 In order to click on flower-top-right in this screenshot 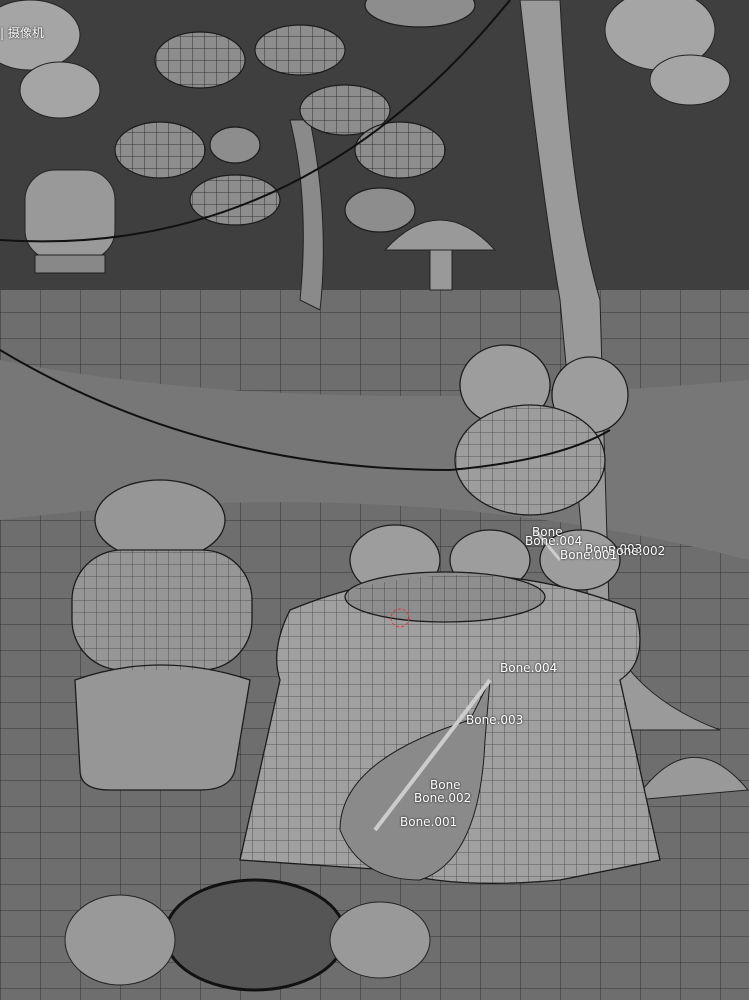, I will do `click(667, 53)`.